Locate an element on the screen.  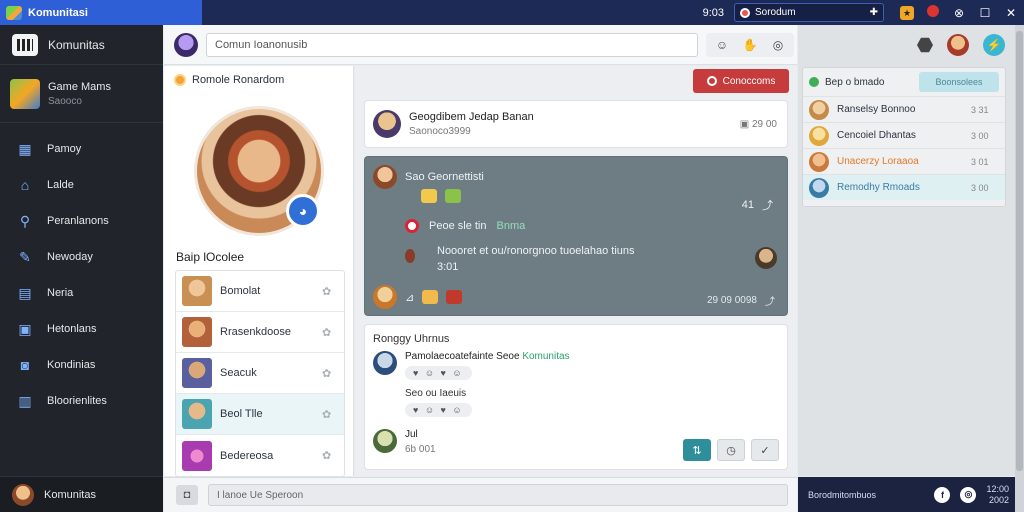
scrollbar is located at coordinates (1019, 268).